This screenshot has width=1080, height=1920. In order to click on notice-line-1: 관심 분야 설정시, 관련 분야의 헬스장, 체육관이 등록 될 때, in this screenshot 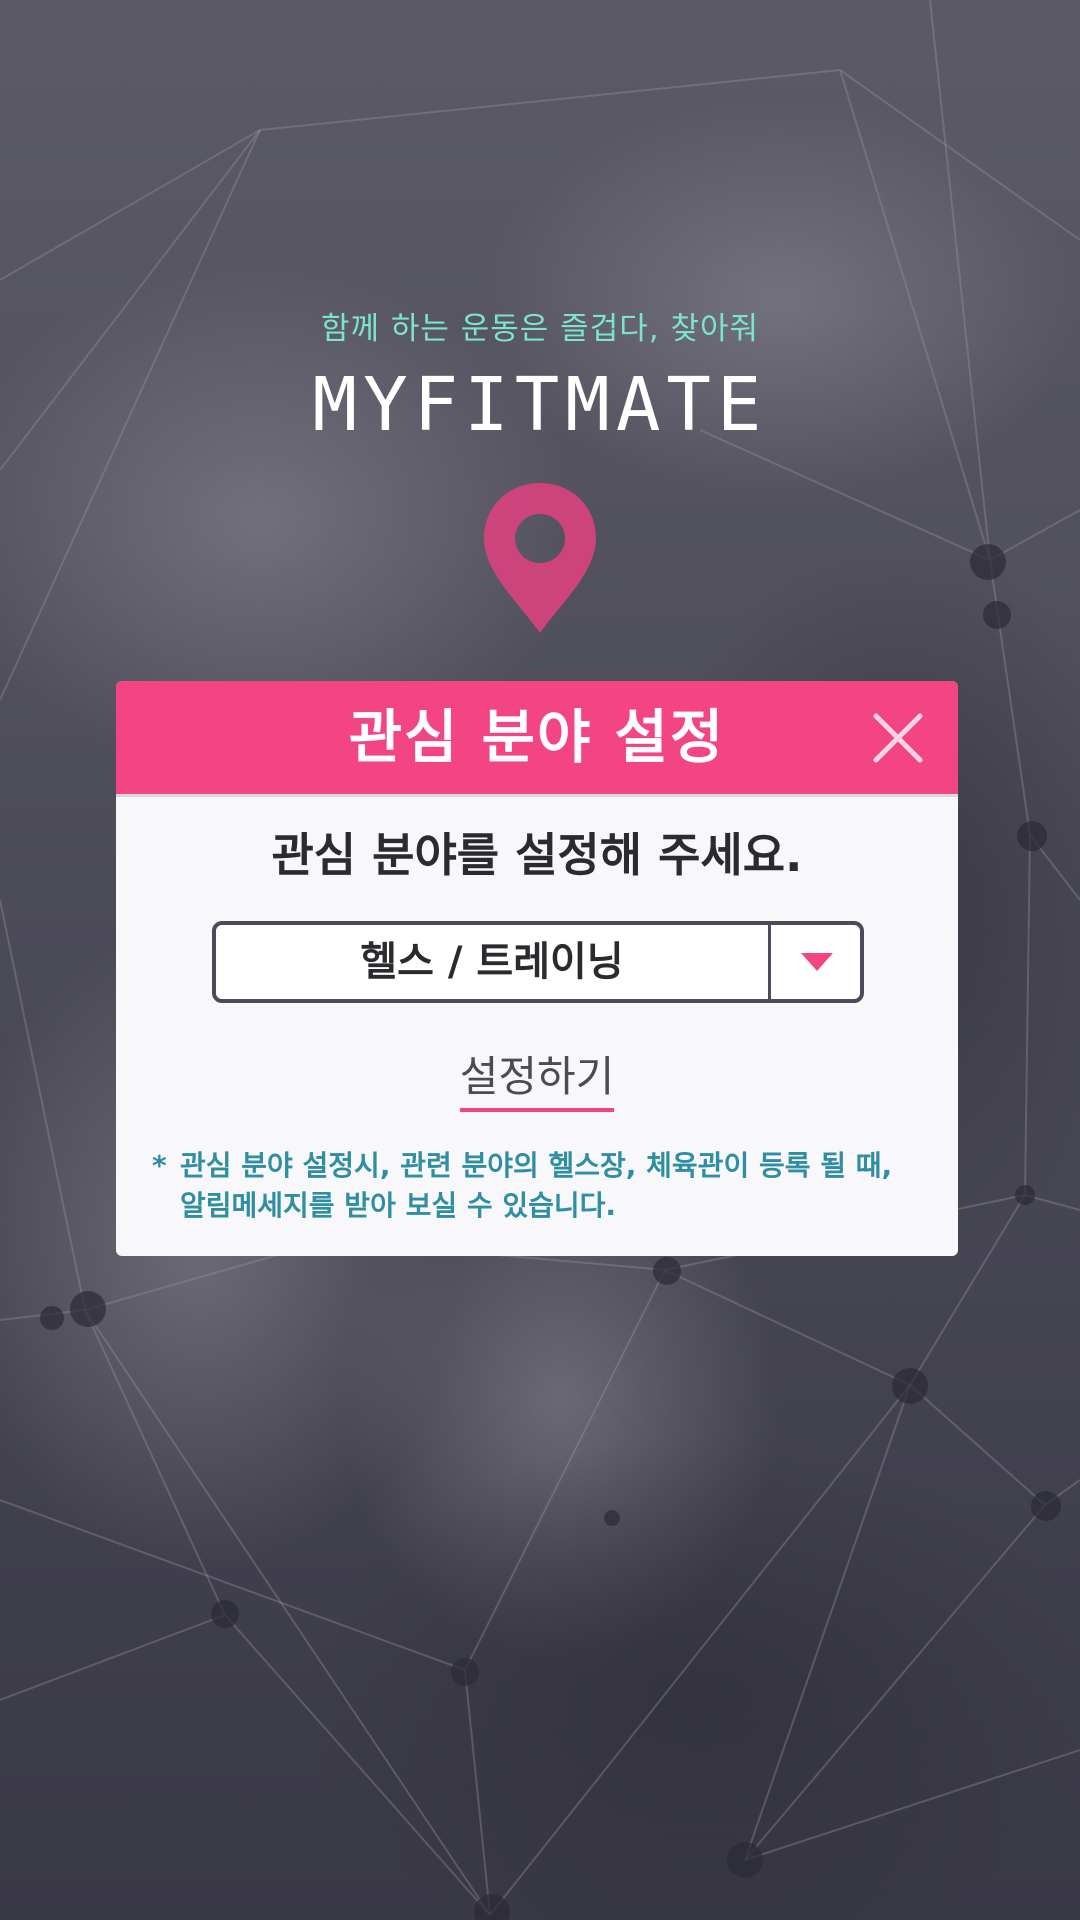, I will do `click(536, 1165)`.